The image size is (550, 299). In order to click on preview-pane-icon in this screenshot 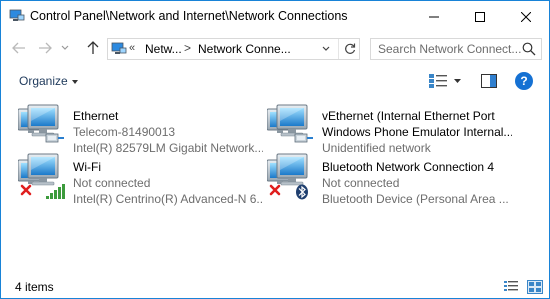, I will do `click(489, 81)`.